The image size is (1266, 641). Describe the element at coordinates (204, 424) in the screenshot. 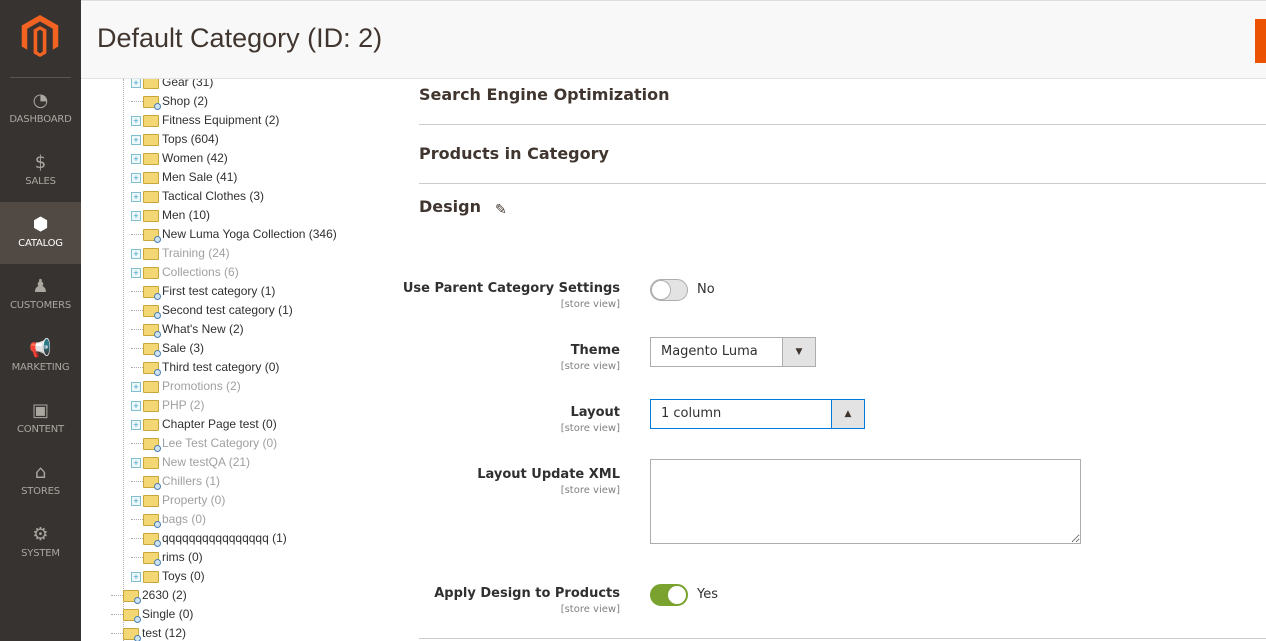

I see `tree-item: + Chapter Page test (0)` at that location.